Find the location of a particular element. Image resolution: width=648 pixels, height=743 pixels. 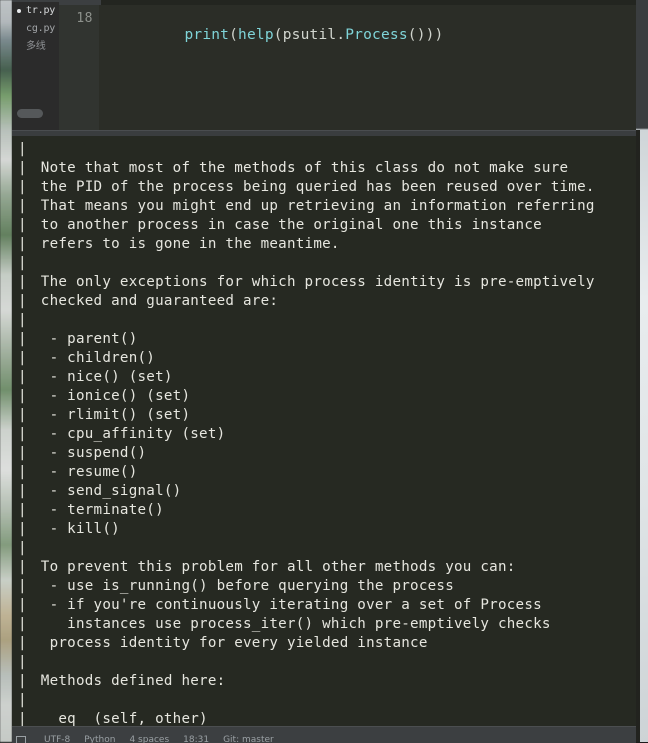

project-sidebar: tr.py cg.py 多线 is located at coordinates (35, 65).